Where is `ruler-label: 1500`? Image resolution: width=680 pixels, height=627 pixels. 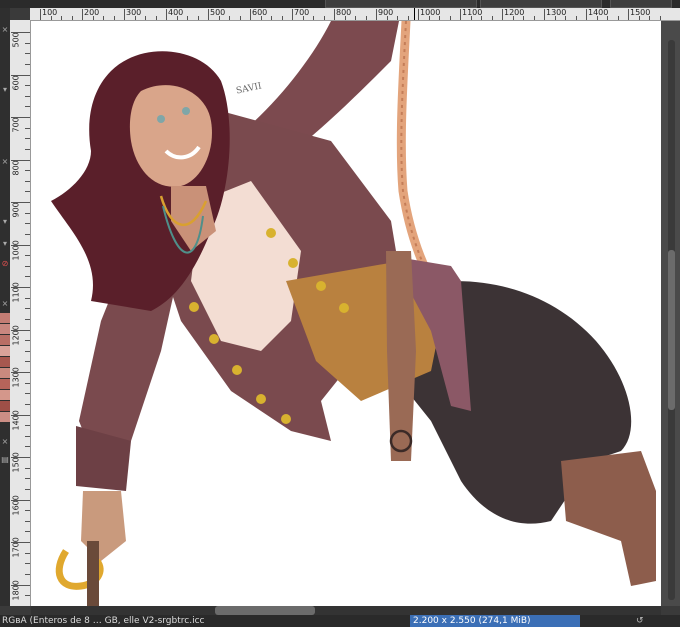
ruler-label: 1500 is located at coordinates (640, 12).